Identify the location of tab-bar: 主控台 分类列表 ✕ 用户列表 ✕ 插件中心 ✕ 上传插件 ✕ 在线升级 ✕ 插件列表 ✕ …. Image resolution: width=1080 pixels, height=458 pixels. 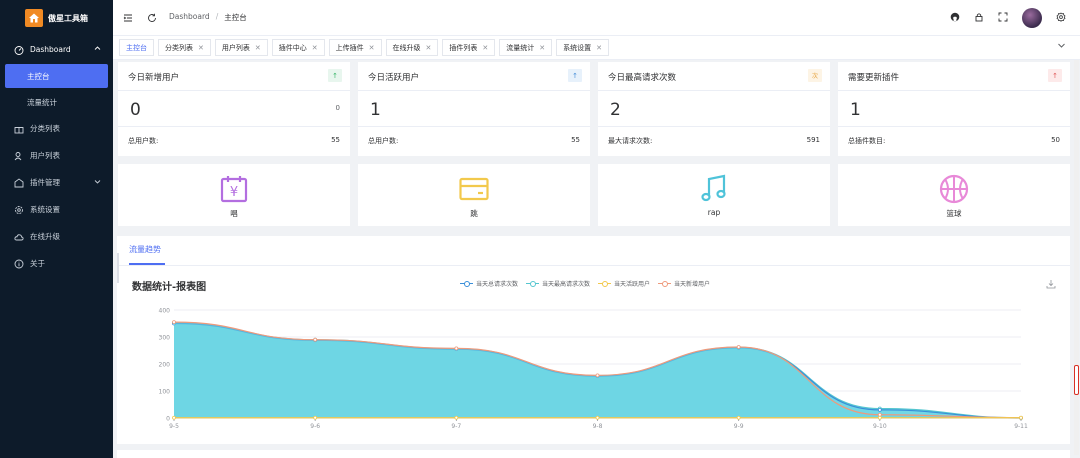
(596, 48).